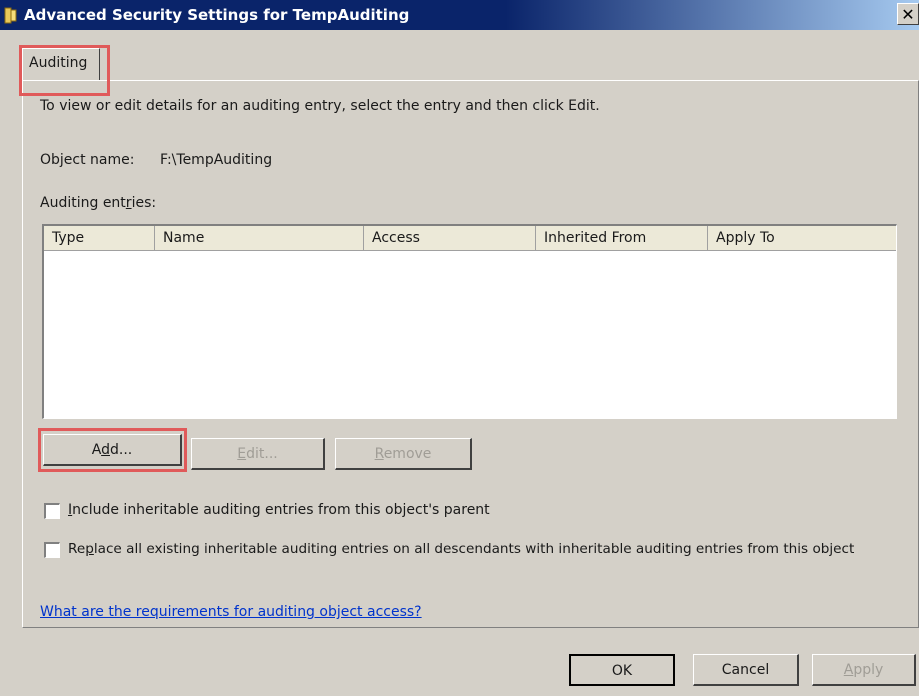  I want to click on column-header-access: Access, so click(450, 238).